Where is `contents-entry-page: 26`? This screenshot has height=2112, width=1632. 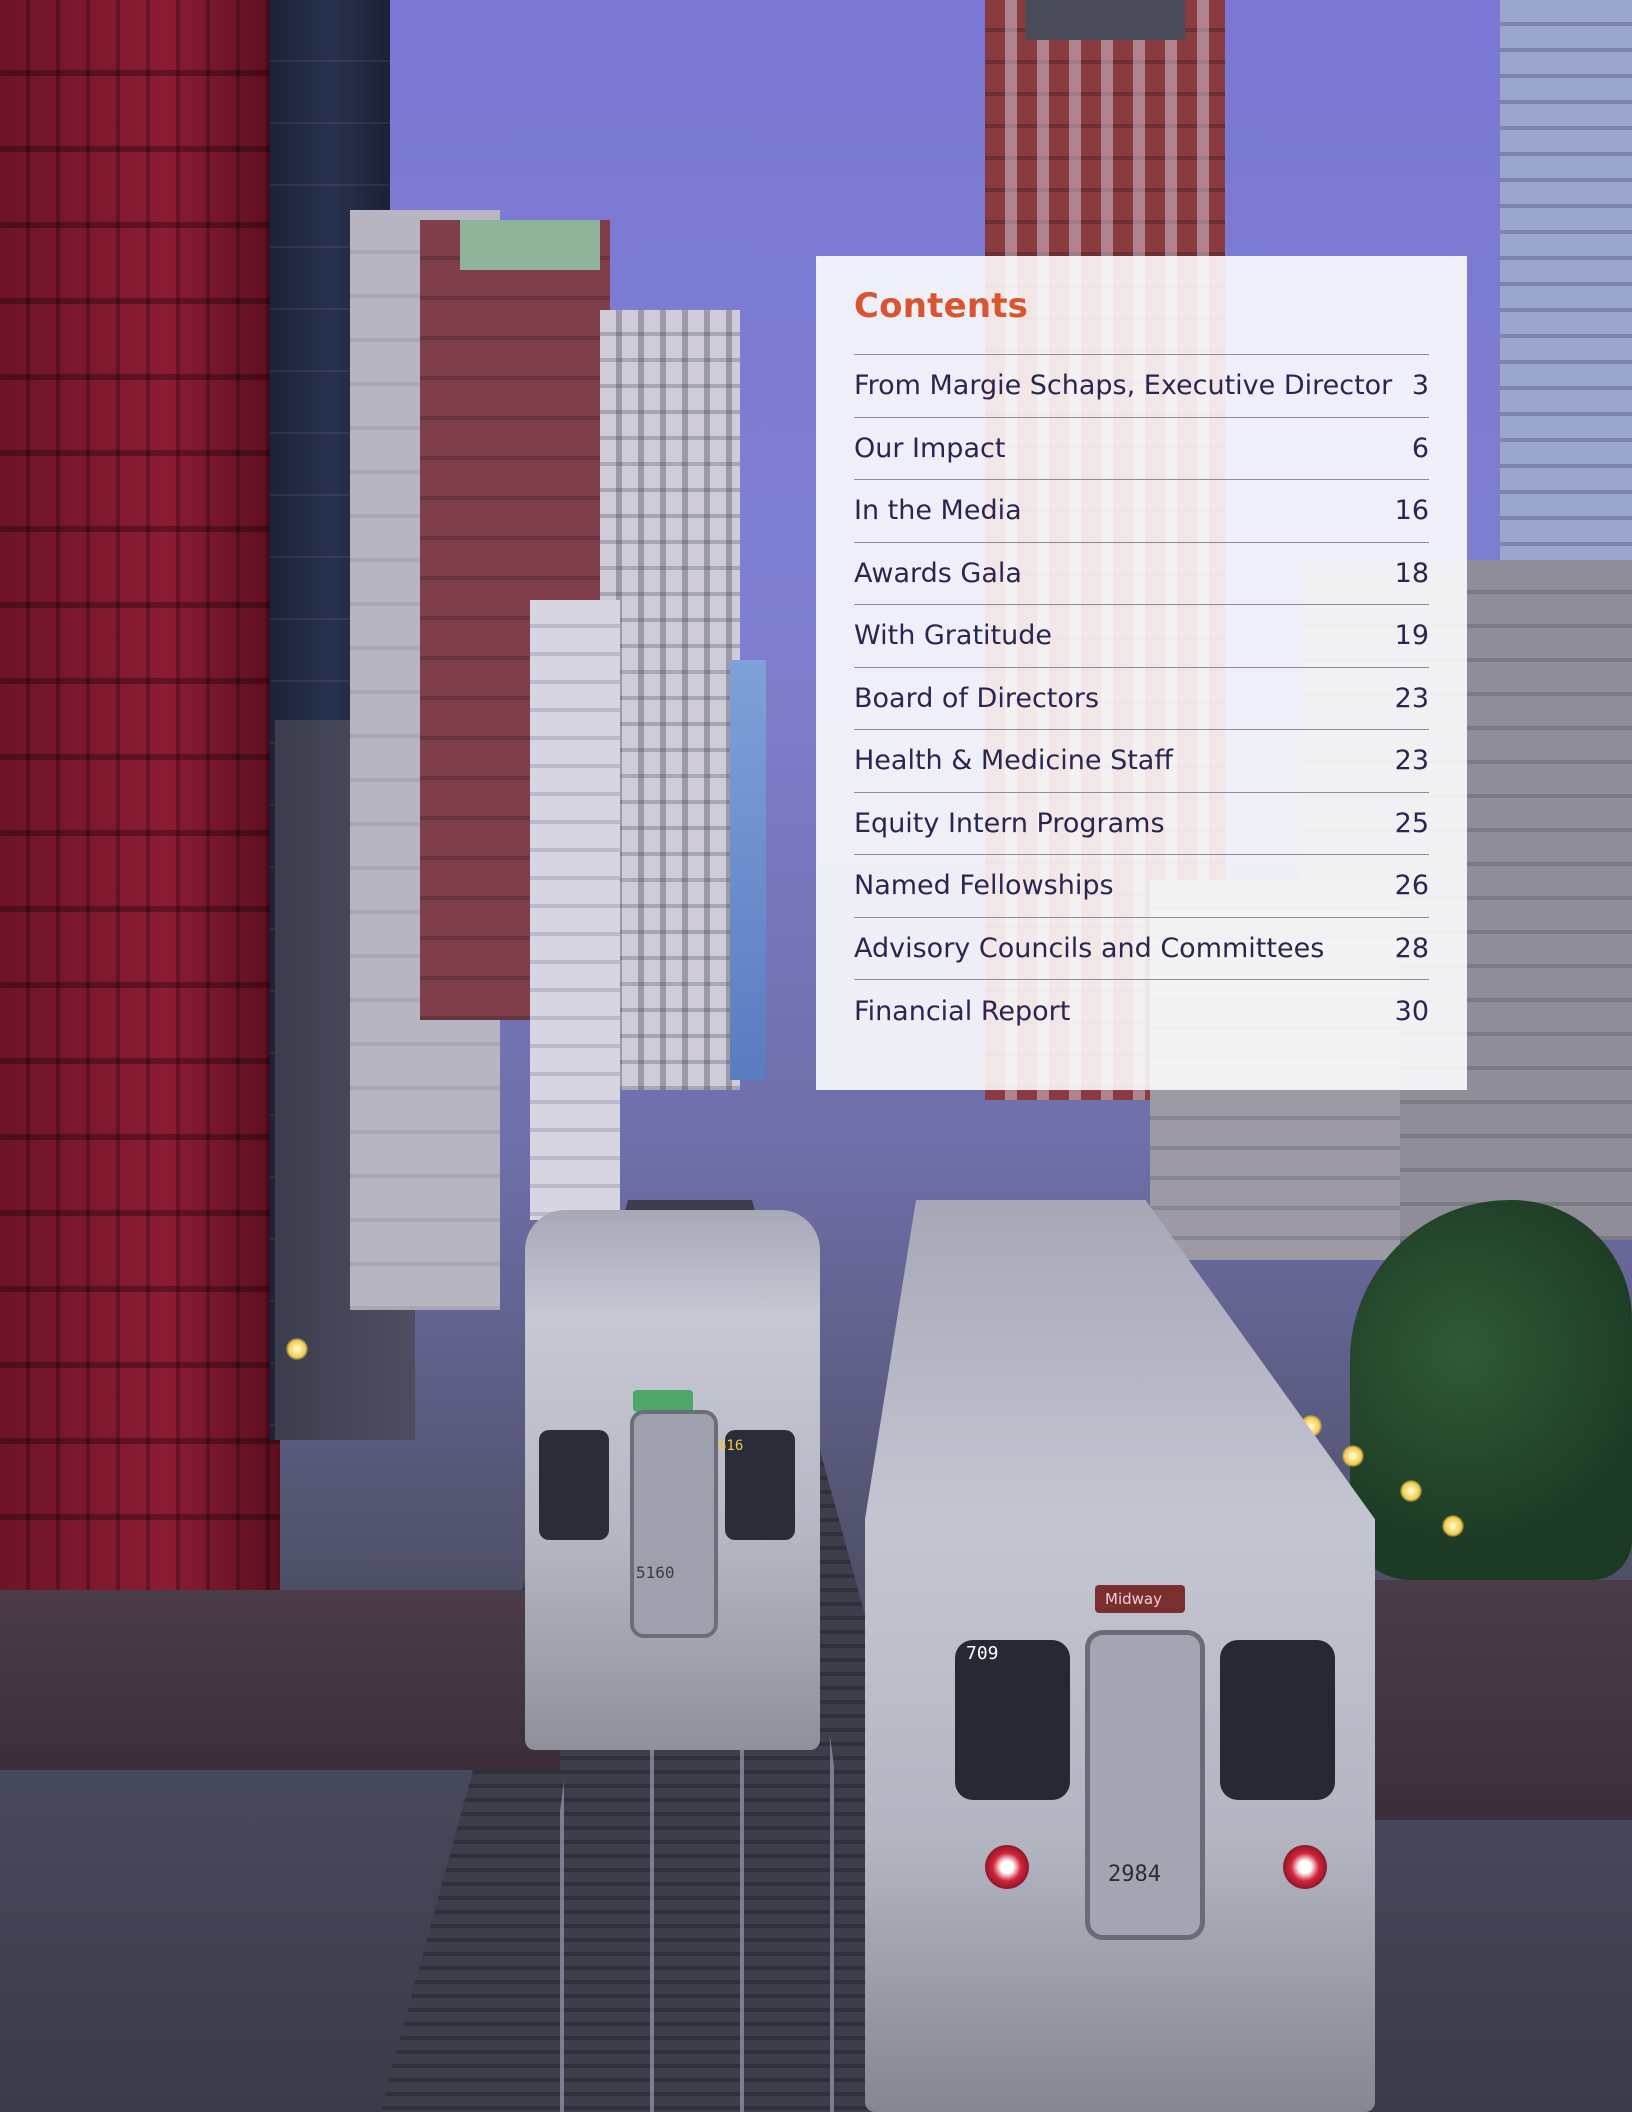
contents-entry-page: 26 is located at coordinates (1411, 886).